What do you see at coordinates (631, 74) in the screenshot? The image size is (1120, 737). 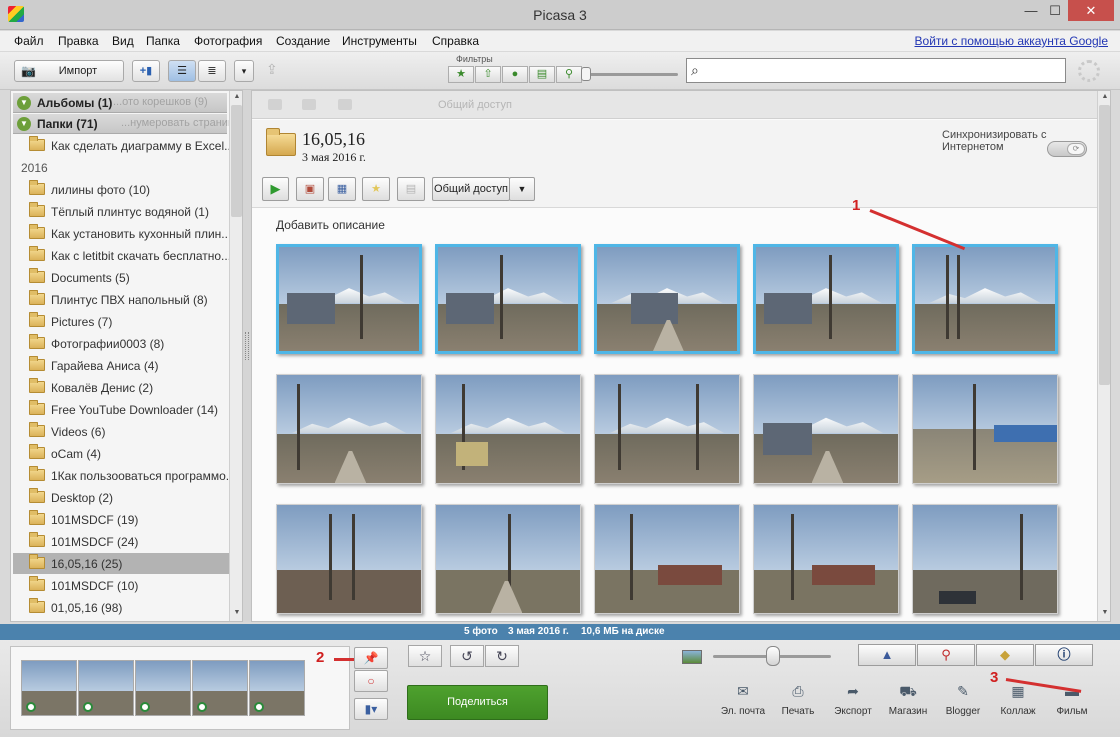 I see `filter-slider-track` at bounding box center [631, 74].